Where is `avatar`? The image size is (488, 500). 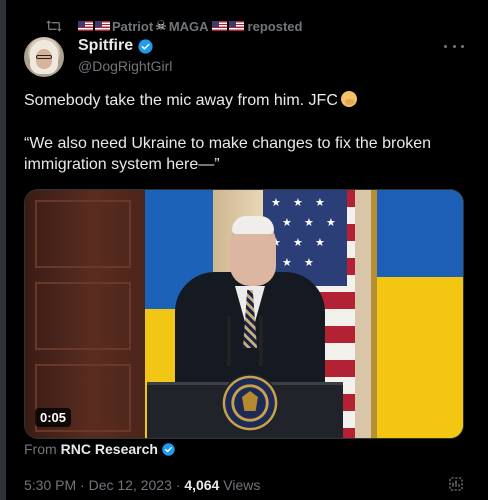
avatar is located at coordinates (44, 57).